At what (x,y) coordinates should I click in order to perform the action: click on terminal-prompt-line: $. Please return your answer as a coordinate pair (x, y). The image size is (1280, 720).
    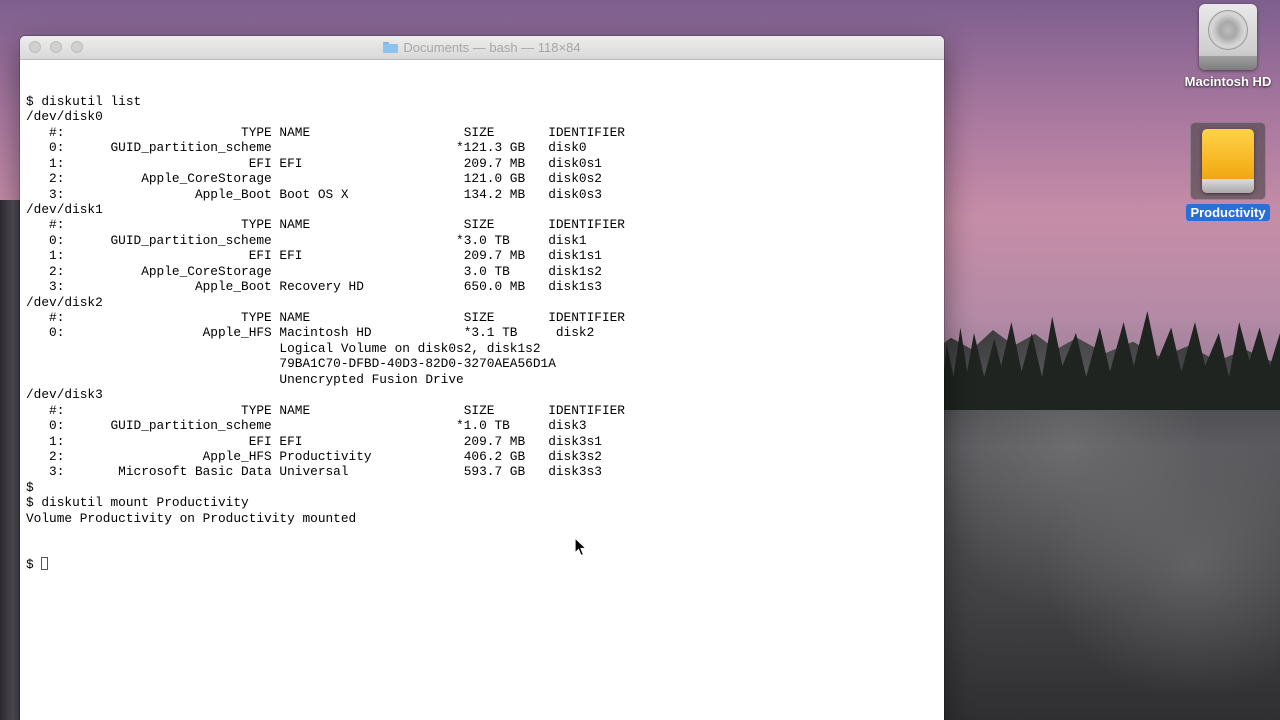
    Looking at the image, I should click on (485, 564).